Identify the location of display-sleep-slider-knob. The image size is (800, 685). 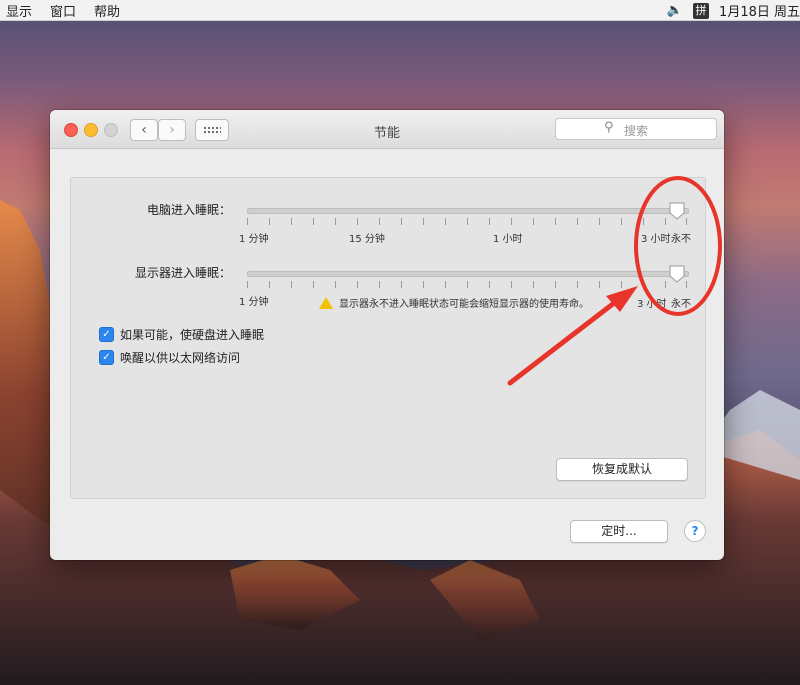
(677, 274).